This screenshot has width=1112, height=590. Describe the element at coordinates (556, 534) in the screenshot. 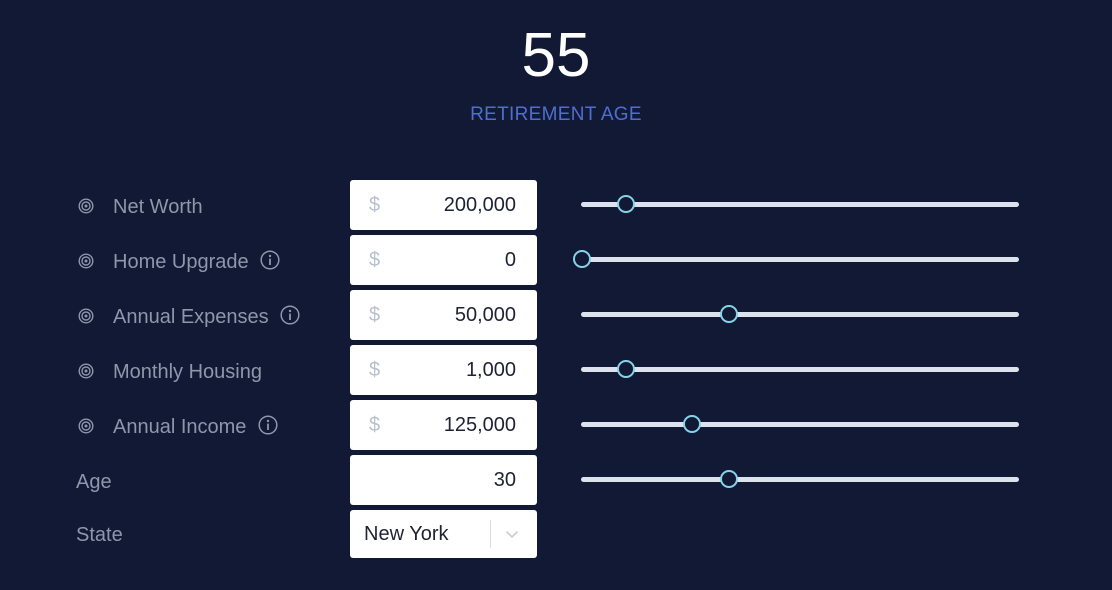

I see `row-state: State New York` at that location.